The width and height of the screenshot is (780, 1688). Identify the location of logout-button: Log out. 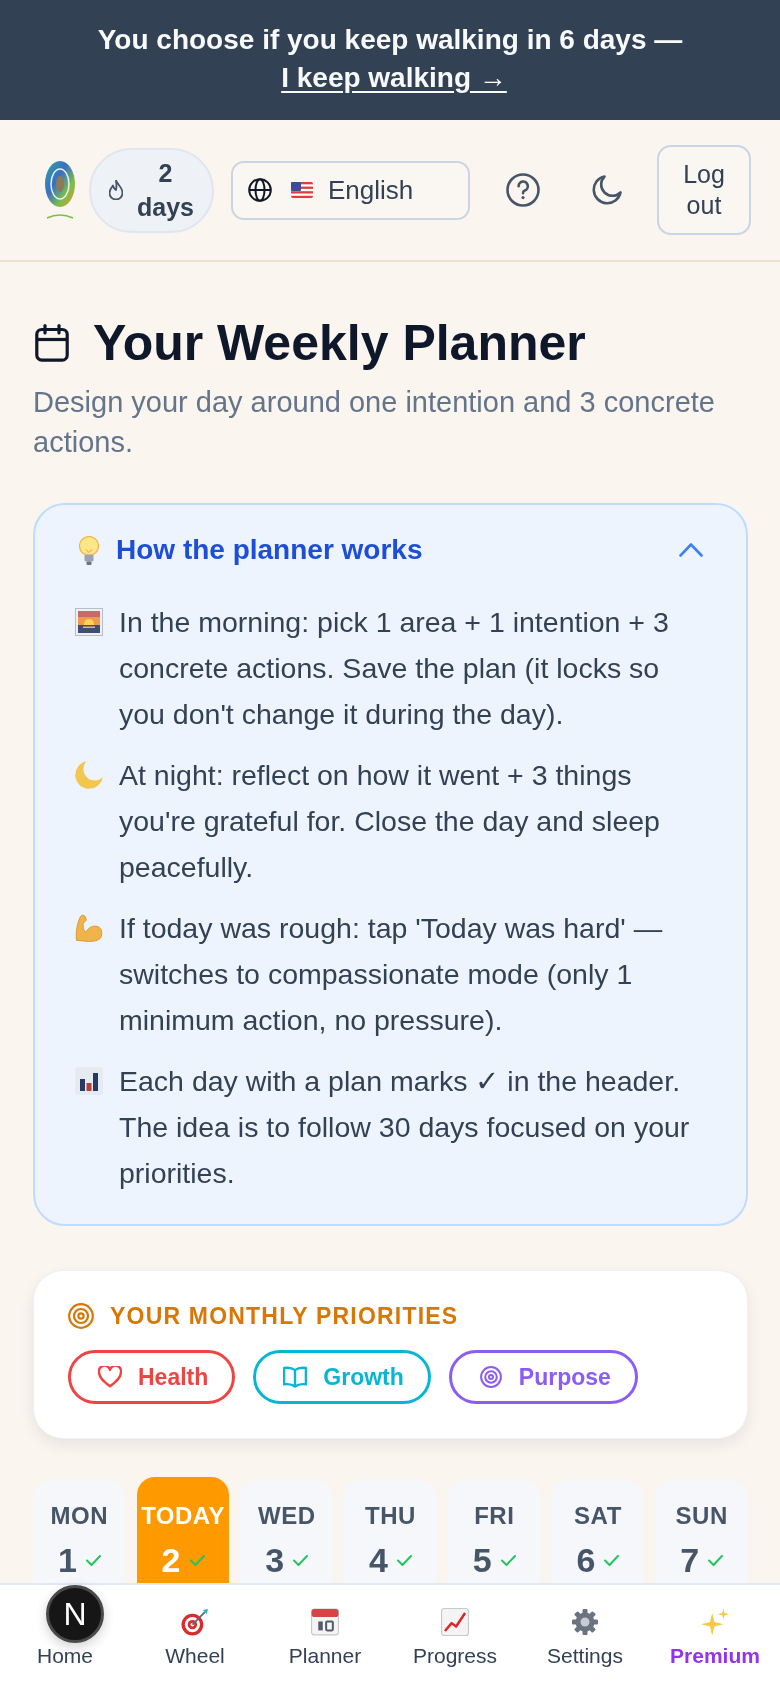
(704, 190).